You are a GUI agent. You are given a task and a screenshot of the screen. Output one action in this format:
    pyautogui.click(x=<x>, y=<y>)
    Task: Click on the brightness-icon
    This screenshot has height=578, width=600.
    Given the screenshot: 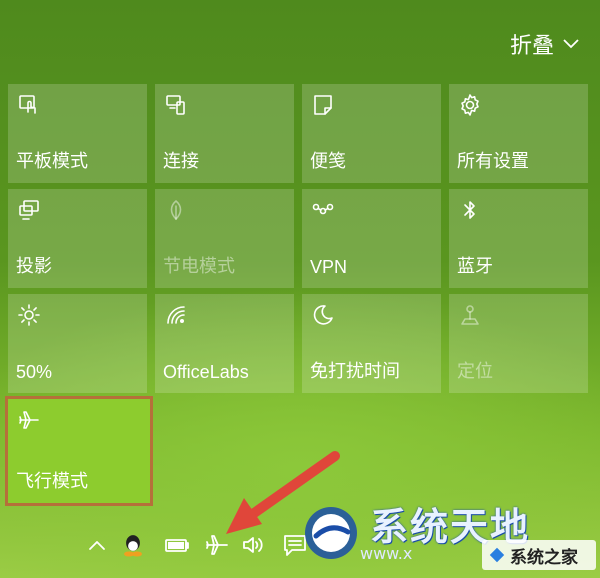 What is the action you would take?
    pyautogui.click(x=29, y=315)
    